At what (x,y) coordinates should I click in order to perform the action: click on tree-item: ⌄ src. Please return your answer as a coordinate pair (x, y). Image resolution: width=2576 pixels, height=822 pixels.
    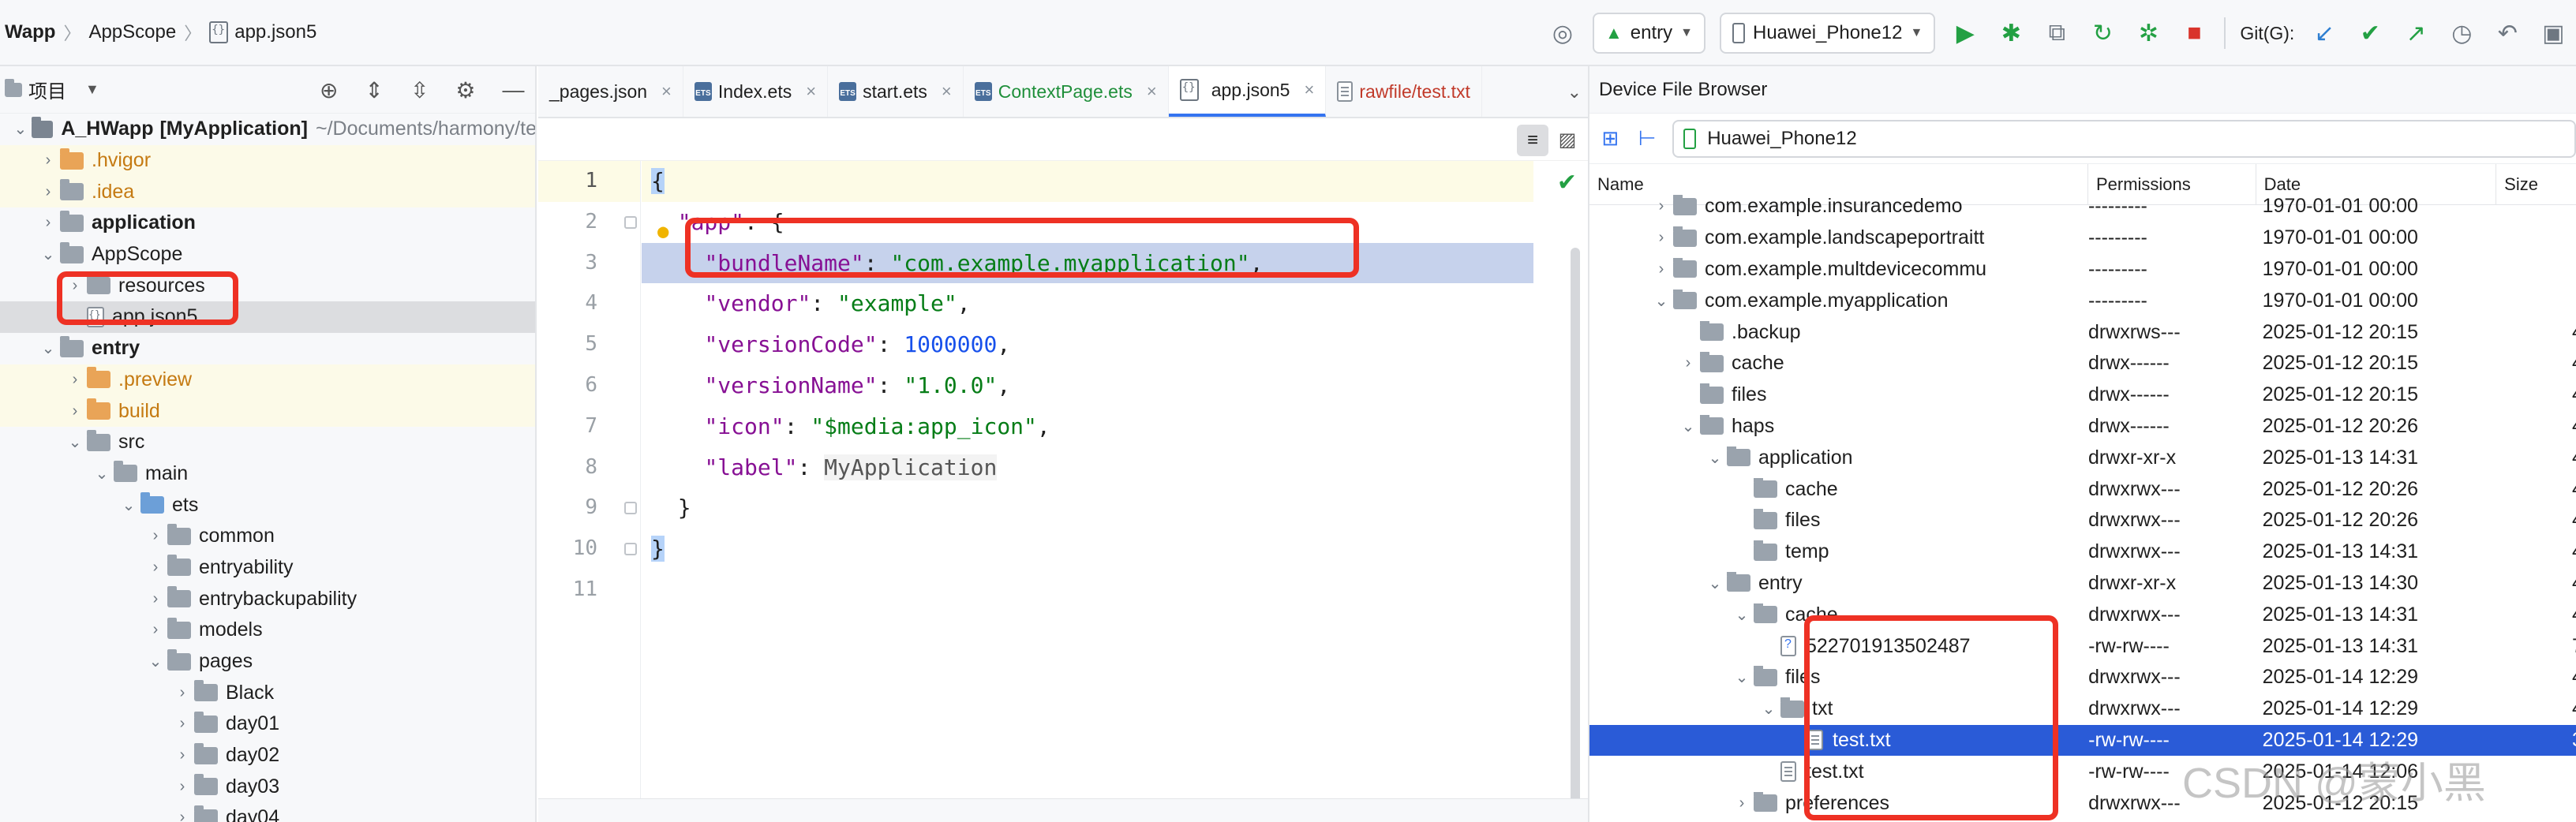
    Looking at the image, I should click on (267, 442).